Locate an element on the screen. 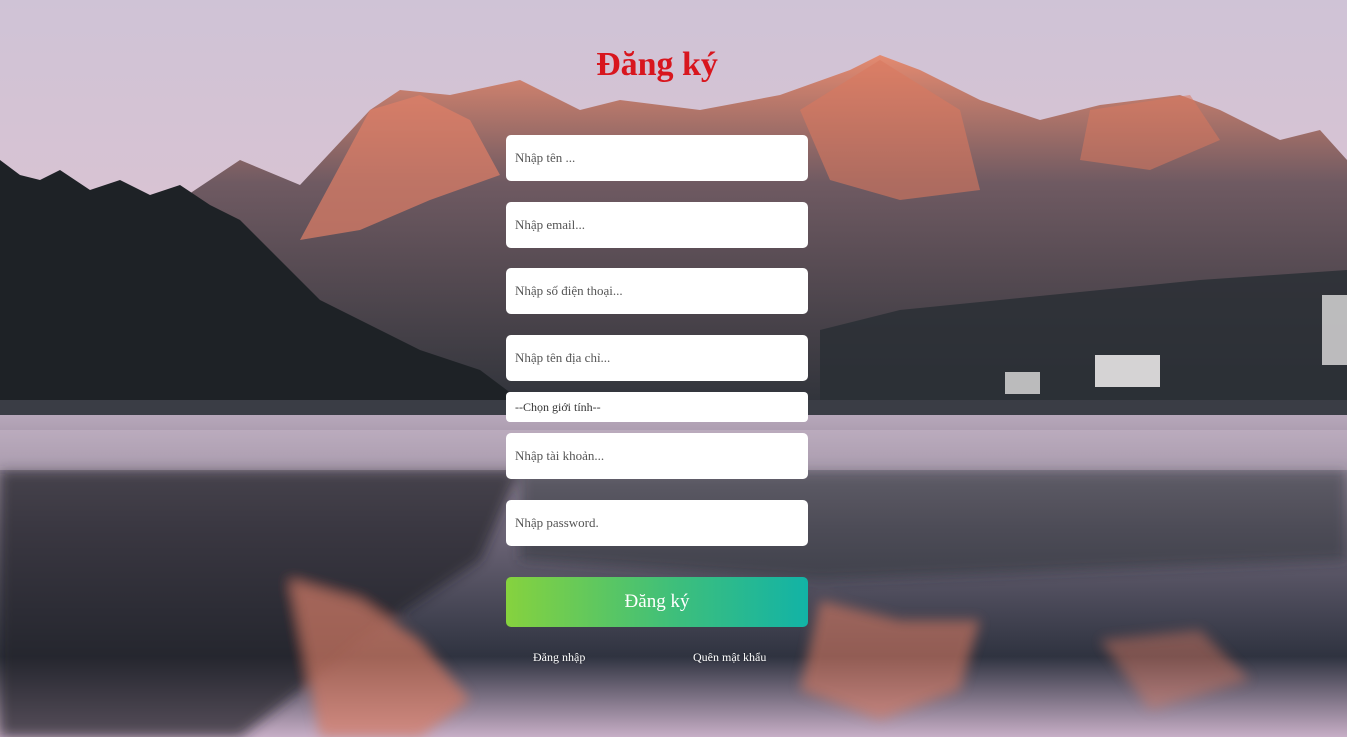  username-field is located at coordinates (657, 456).